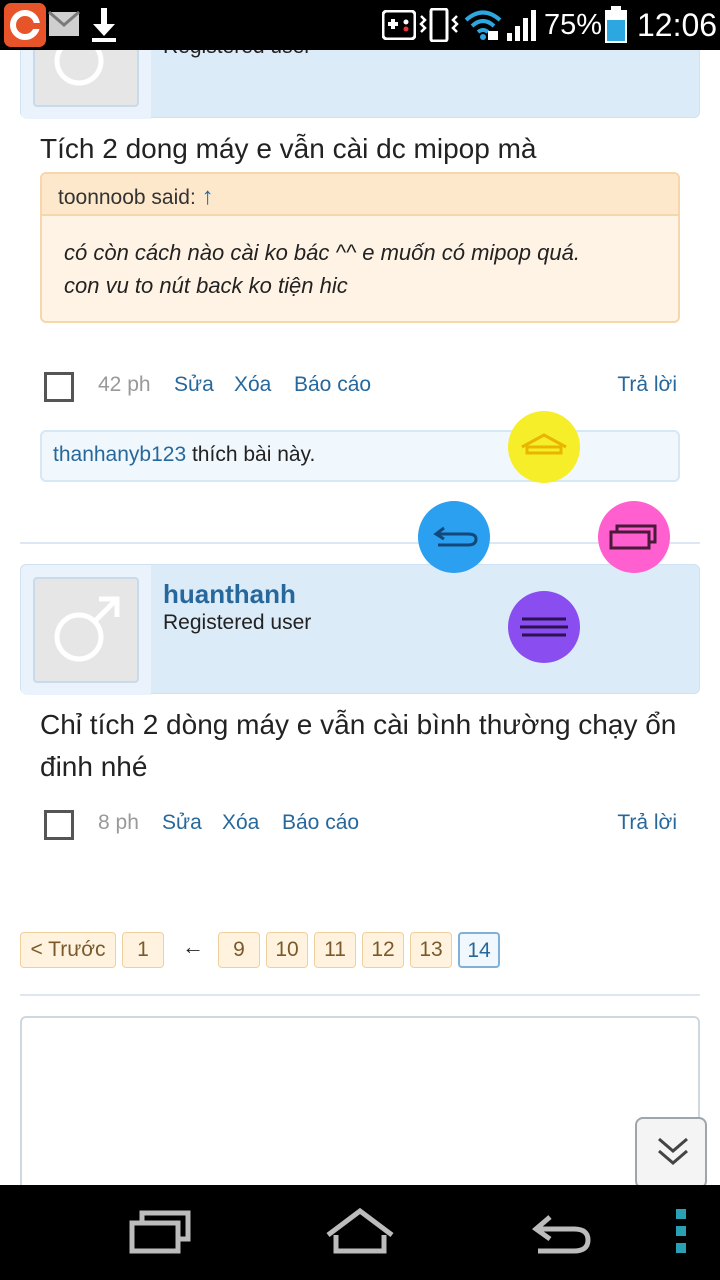  Describe the element at coordinates (118, 823) in the screenshot. I see `post-time: 8 ph` at that location.